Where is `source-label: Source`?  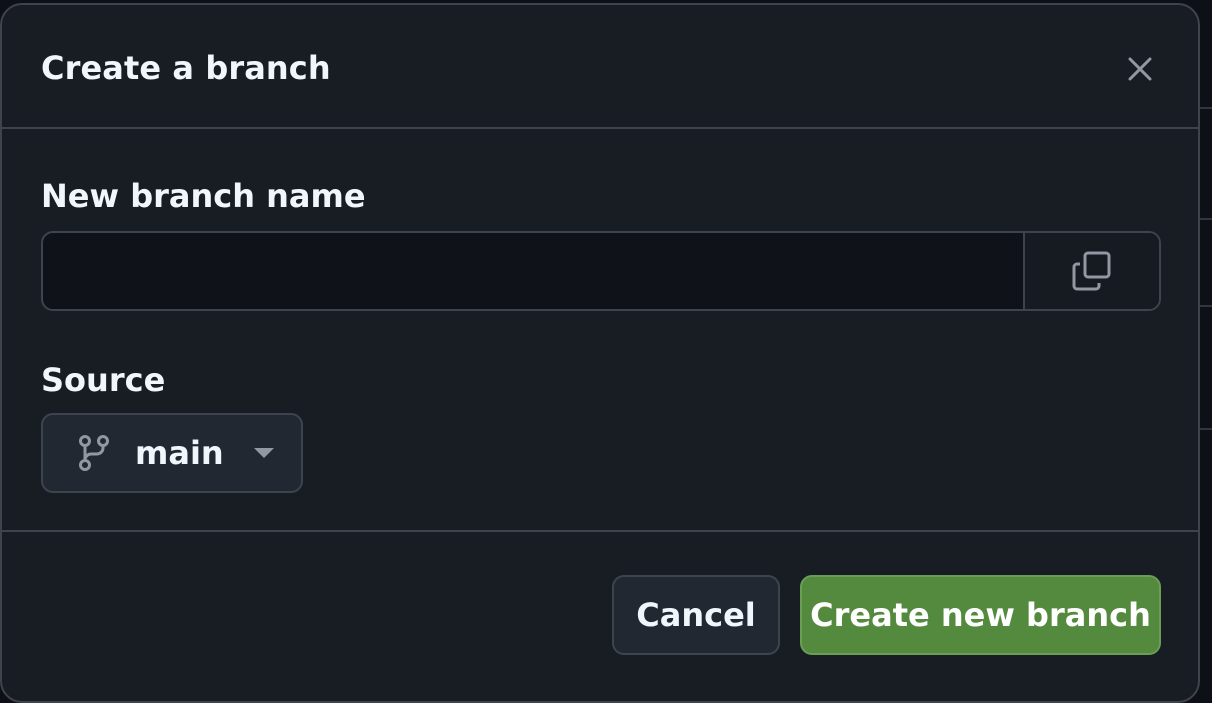
source-label: Source is located at coordinates (103, 380).